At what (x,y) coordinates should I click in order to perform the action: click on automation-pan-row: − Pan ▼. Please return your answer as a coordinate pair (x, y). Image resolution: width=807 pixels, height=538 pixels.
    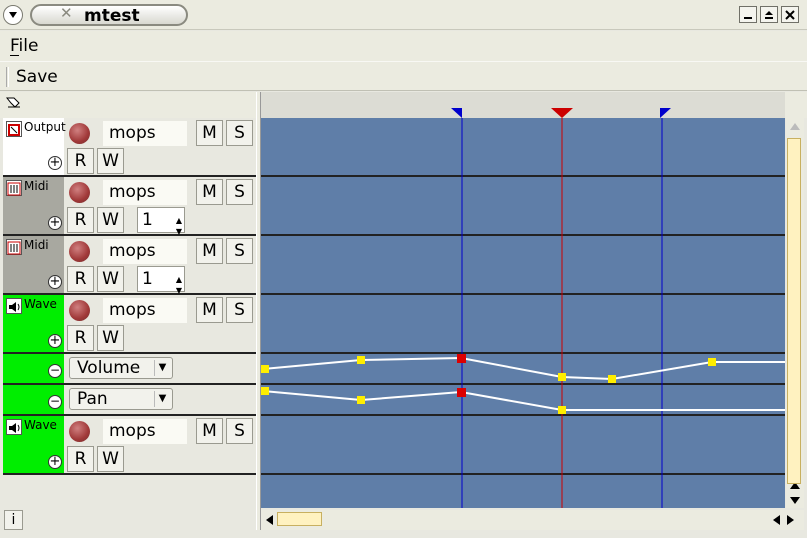
    Looking at the image, I should click on (129, 400).